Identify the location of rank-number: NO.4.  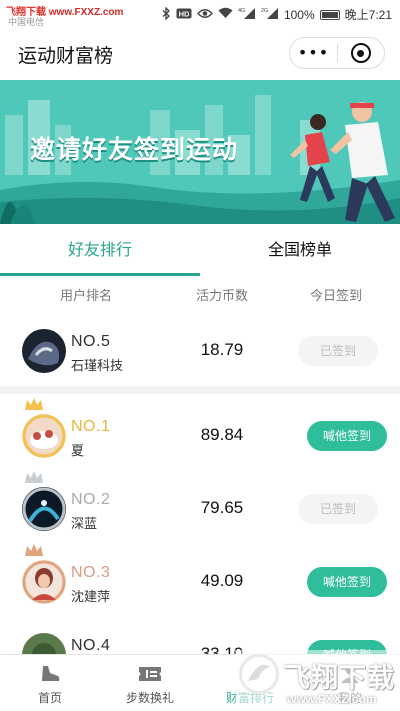
(91, 645).